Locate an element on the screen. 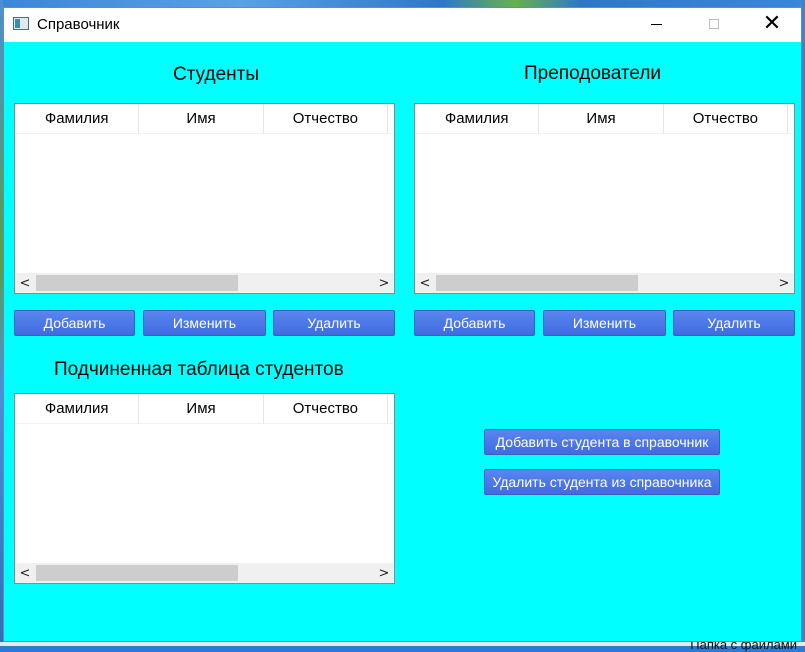 Image resolution: width=805 pixels, height=652 pixels. students-horizontal-scrollbar: < > is located at coordinates (204, 283).